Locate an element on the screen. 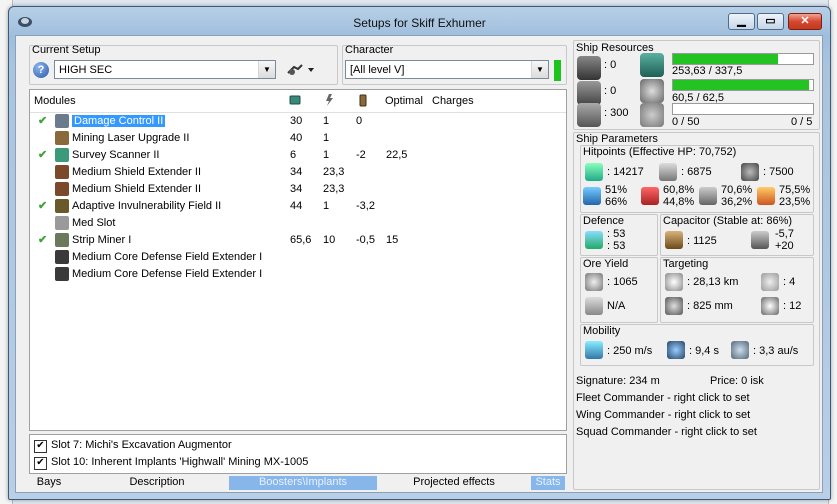 The image size is (837, 504). module-cpu: 6 is located at coordinates (293, 155).